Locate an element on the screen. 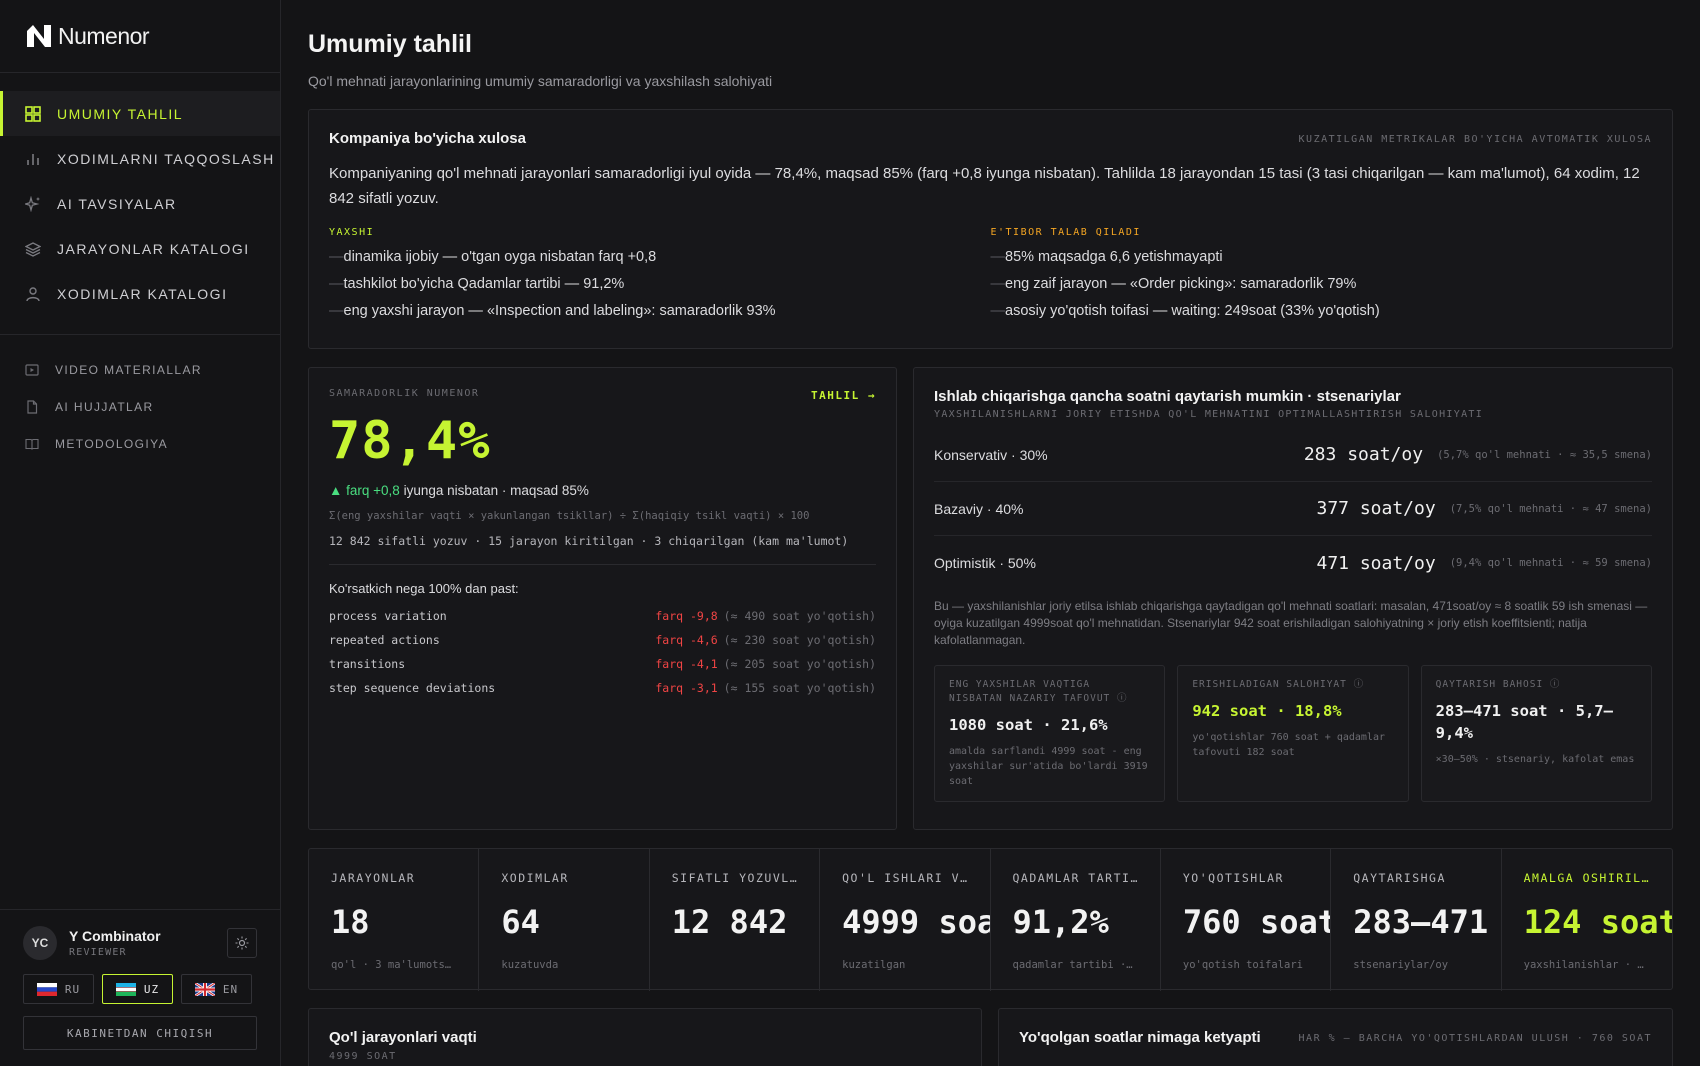 Image resolution: width=1700 pixels, height=1066 pixels. nav-item-xodimlar-katalogi: XODIMLAR KATALOGI is located at coordinates (140, 293).